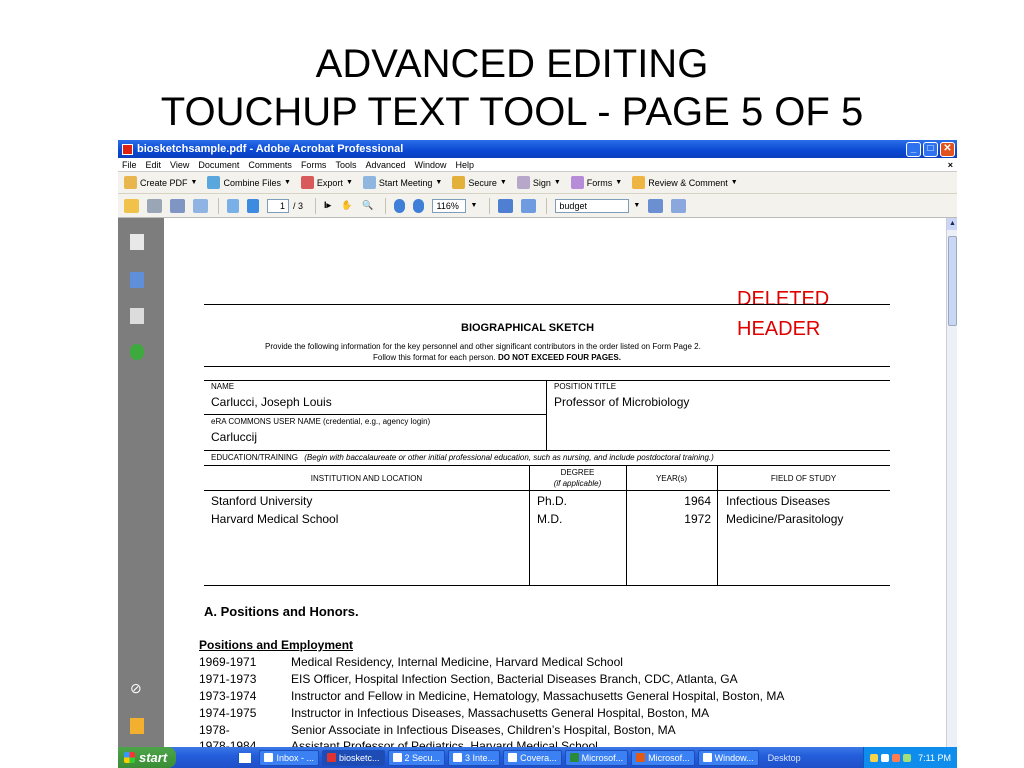 This screenshot has width=1024, height=768. What do you see at coordinates (947, 149) in the screenshot?
I see `close-button: ✕` at bounding box center [947, 149].